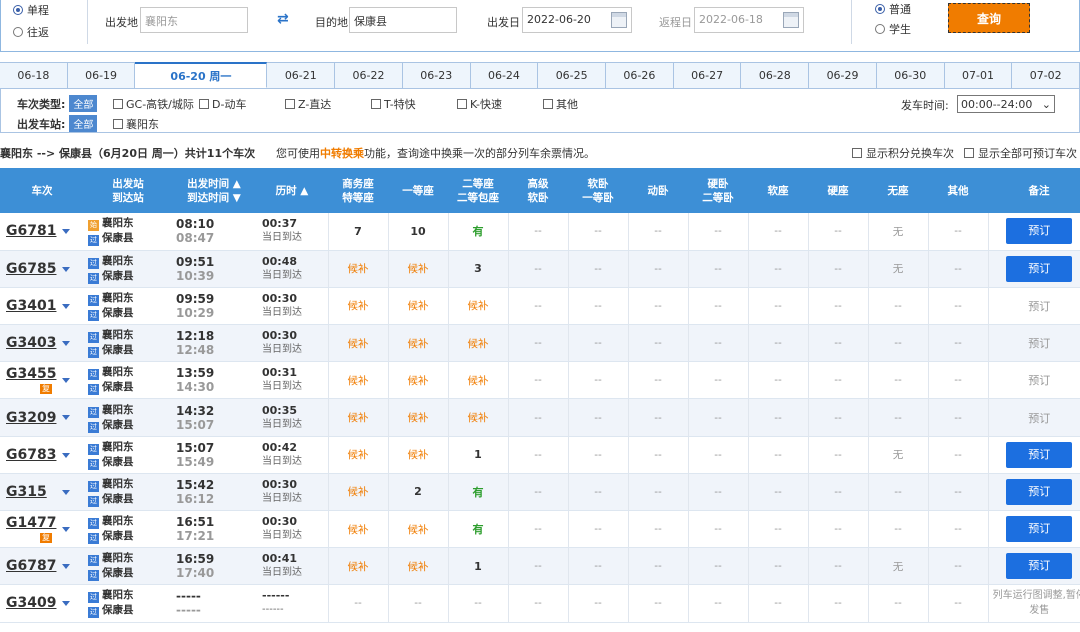 The height and width of the screenshot is (632, 1080). I want to click on train-number-link: G315, so click(26, 492).